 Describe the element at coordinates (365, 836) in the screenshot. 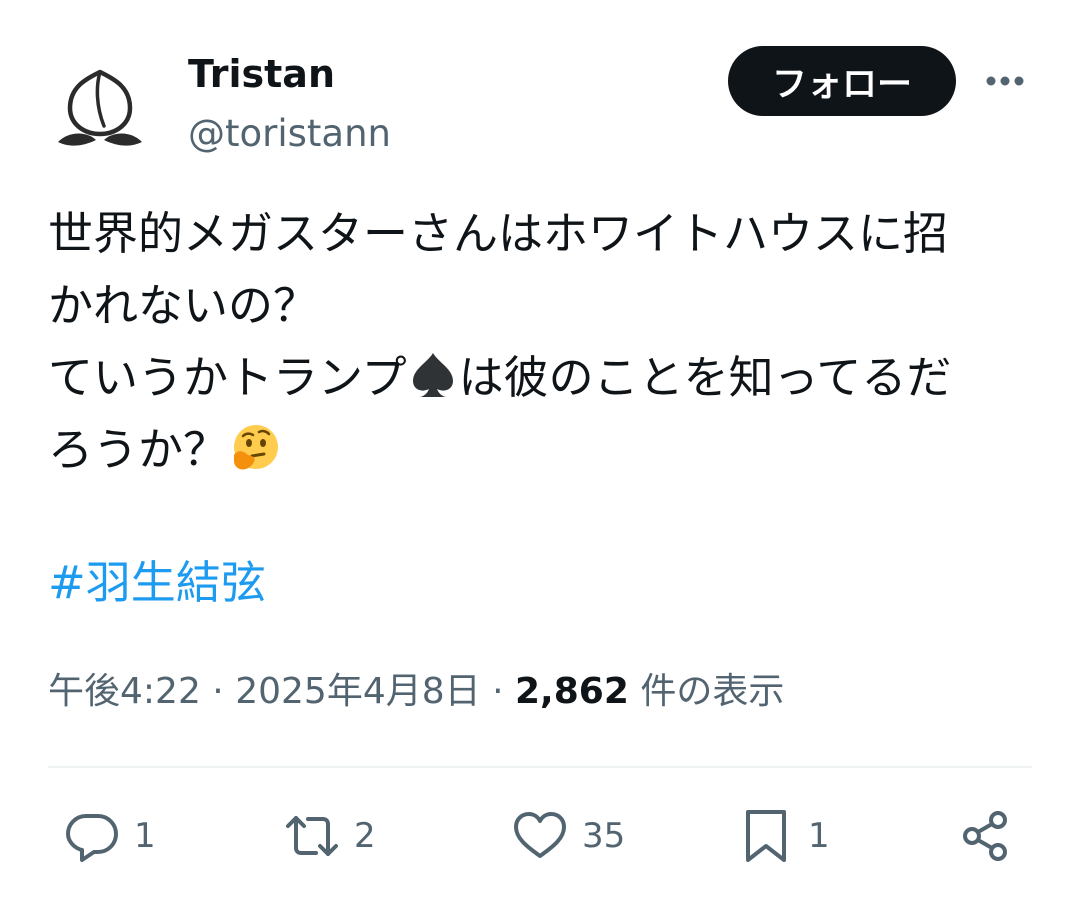

I see `retweet-count: 2` at that location.